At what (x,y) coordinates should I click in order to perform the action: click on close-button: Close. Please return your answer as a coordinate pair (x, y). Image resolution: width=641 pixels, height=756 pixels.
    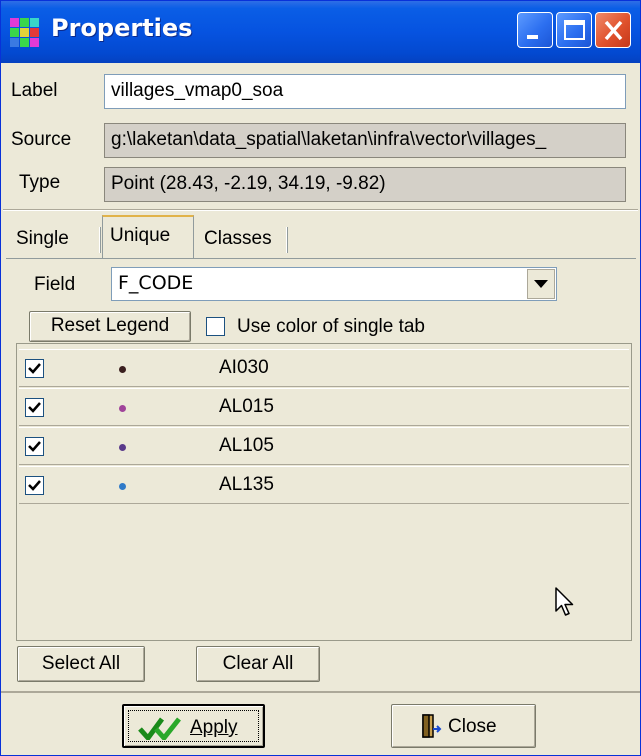
    Looking at the image, I should click on (463, 726).